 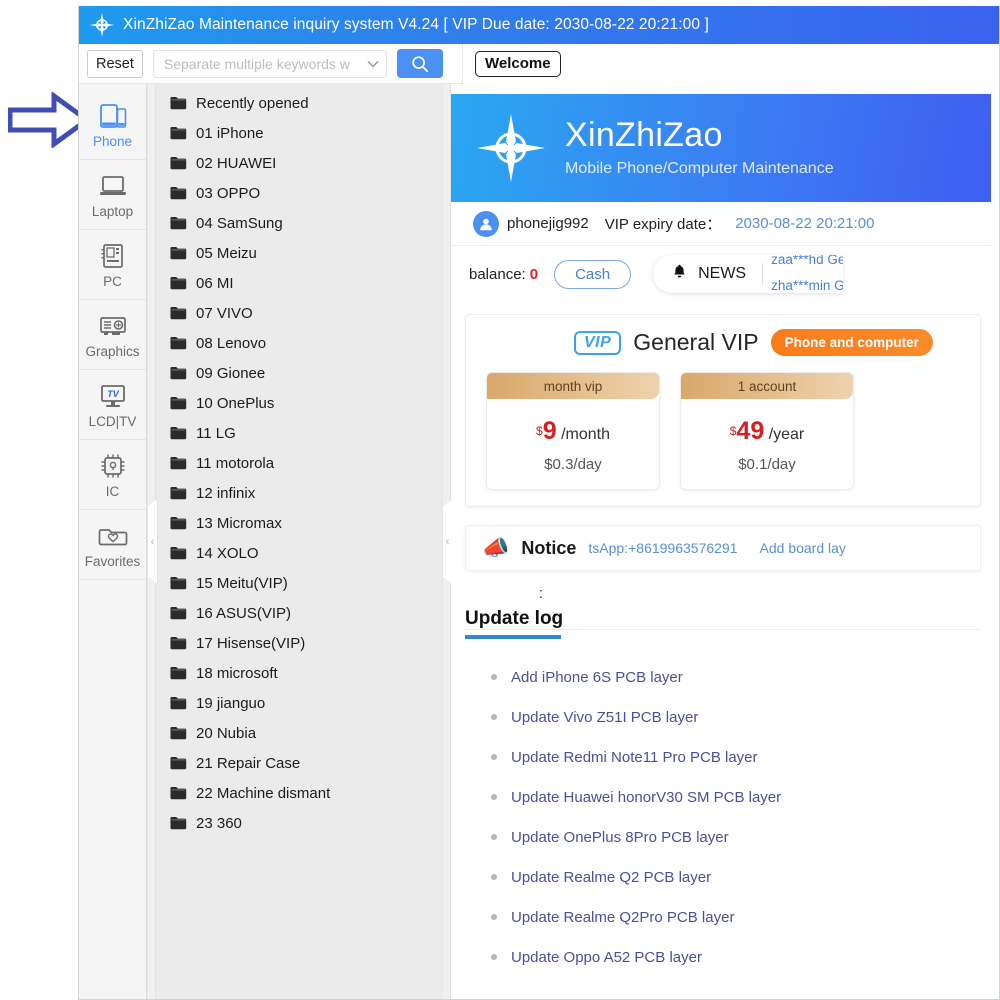 What do you see at coordinates (299, 133) in the screenshot?
I see `list-item: 01 iPhone` at bounding box center [299, 133].